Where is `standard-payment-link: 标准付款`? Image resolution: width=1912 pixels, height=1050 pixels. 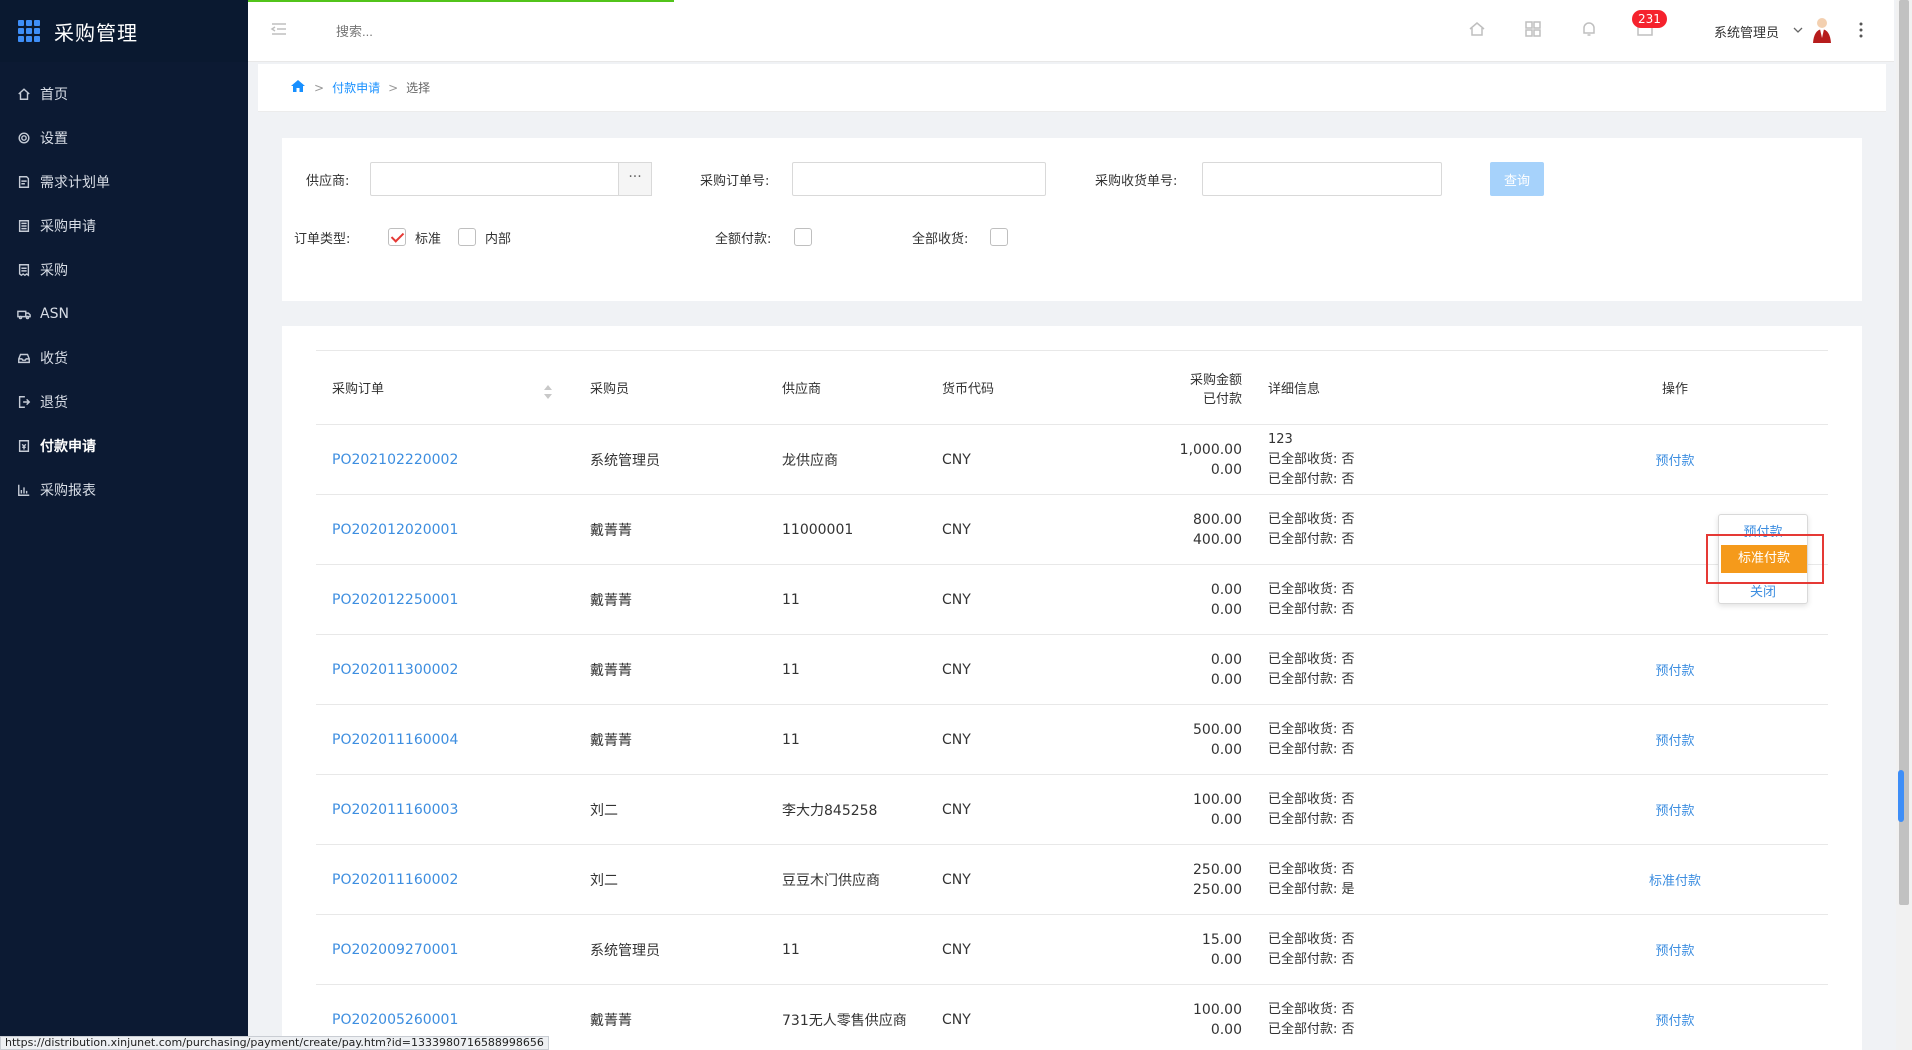
standard-payment-link: 标准付款 is located at coordinates (1675, 881).